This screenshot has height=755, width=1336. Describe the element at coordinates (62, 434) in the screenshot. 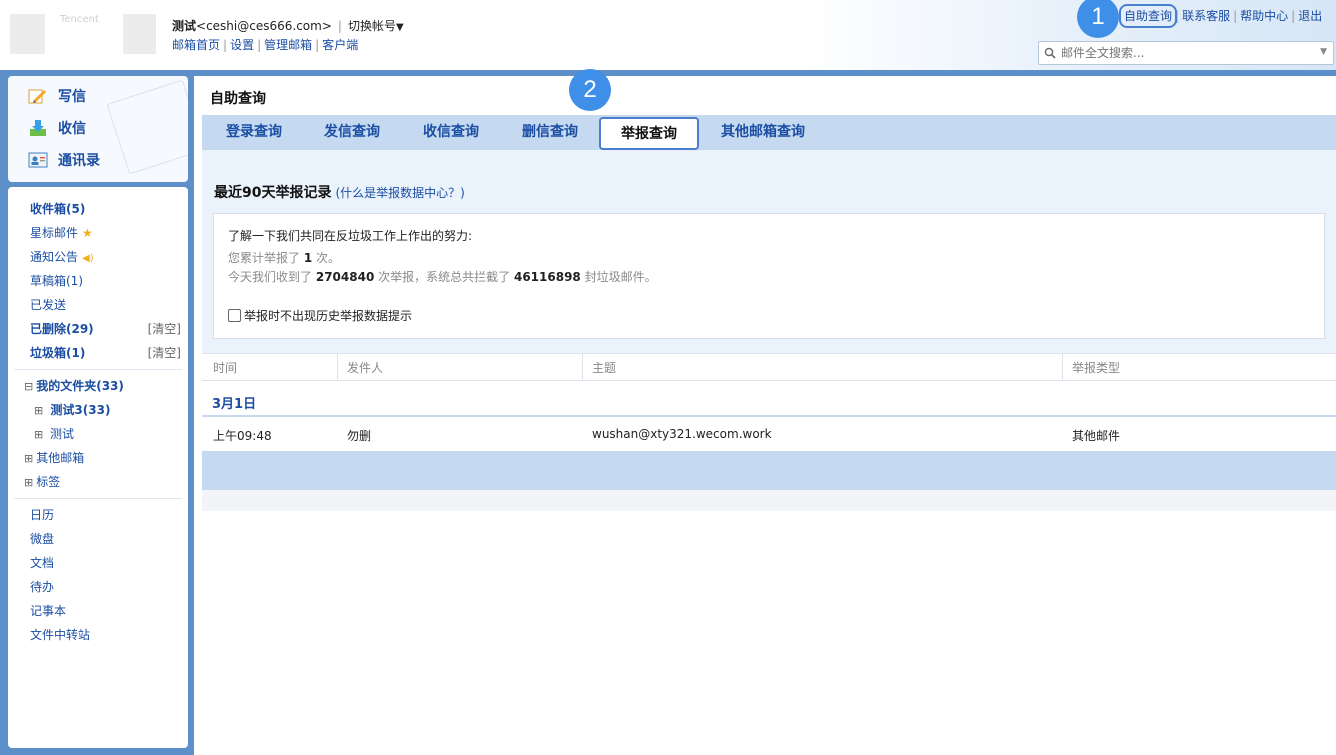

I see `folder-label: 测试` at that location.